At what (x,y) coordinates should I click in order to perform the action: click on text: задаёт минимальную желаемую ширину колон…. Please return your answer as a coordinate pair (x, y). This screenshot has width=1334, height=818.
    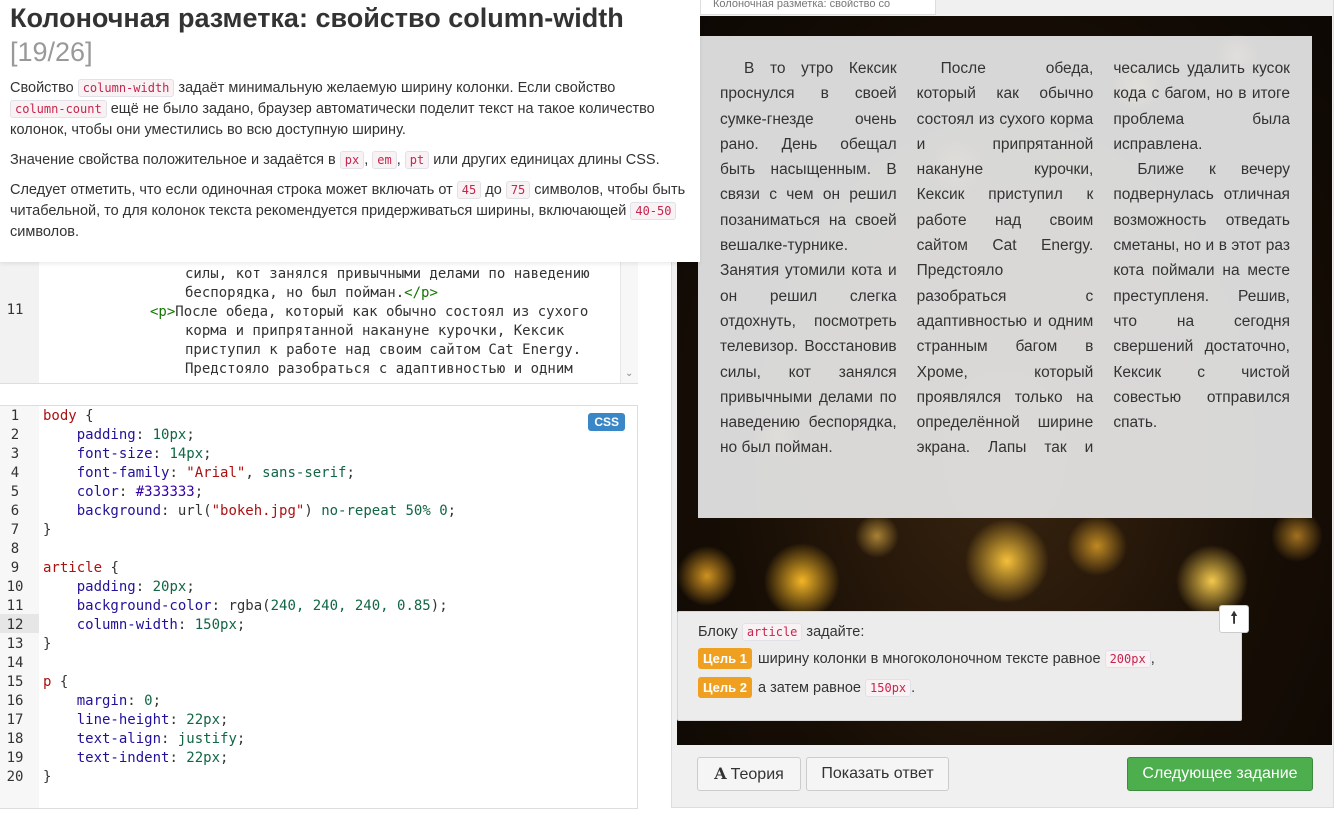
    Looking at the image, I should click on (395, 88).